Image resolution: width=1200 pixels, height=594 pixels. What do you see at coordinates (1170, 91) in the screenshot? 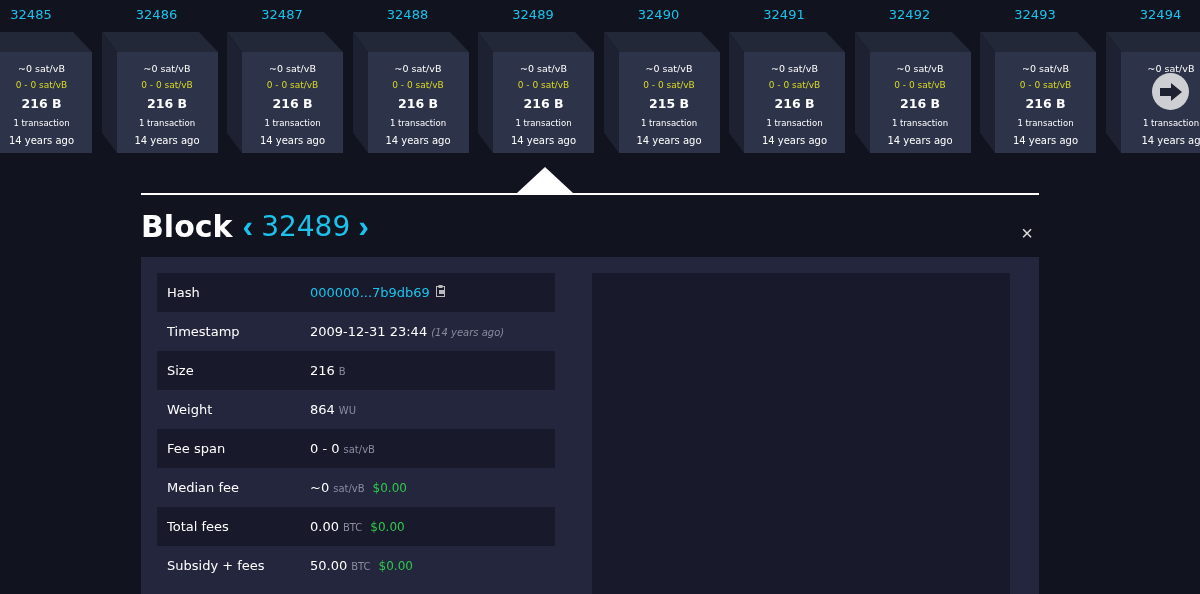
I see `arrow-right-icon` at bounding box center [1170, 91].